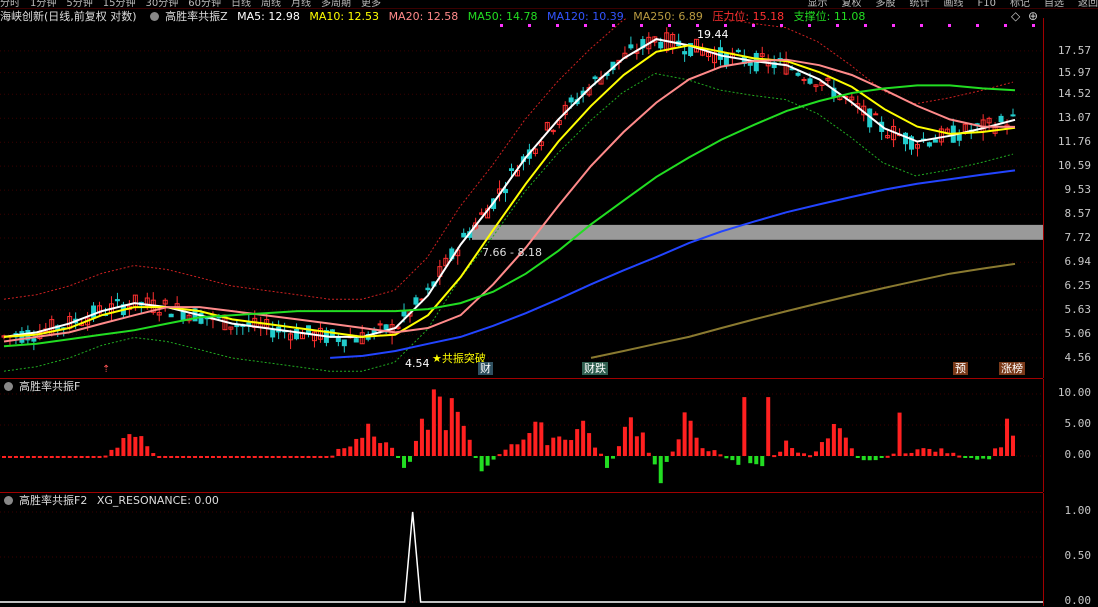 This screenshot has width=1098, height=607. Describe the element at coordinates (10, 4) in the screenshot. I see `period-tab: 分时` at that location.